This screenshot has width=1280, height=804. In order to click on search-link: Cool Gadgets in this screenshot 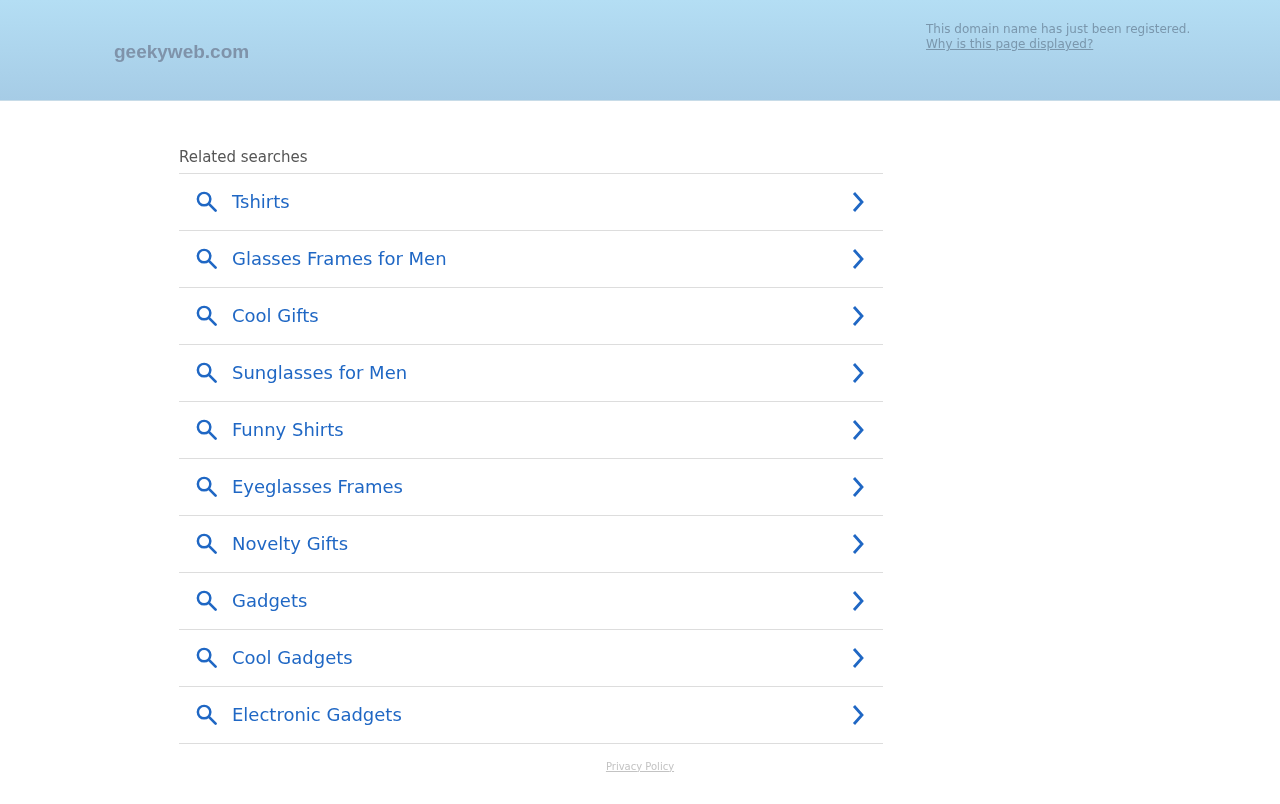, I will do `click(531, 658)`.